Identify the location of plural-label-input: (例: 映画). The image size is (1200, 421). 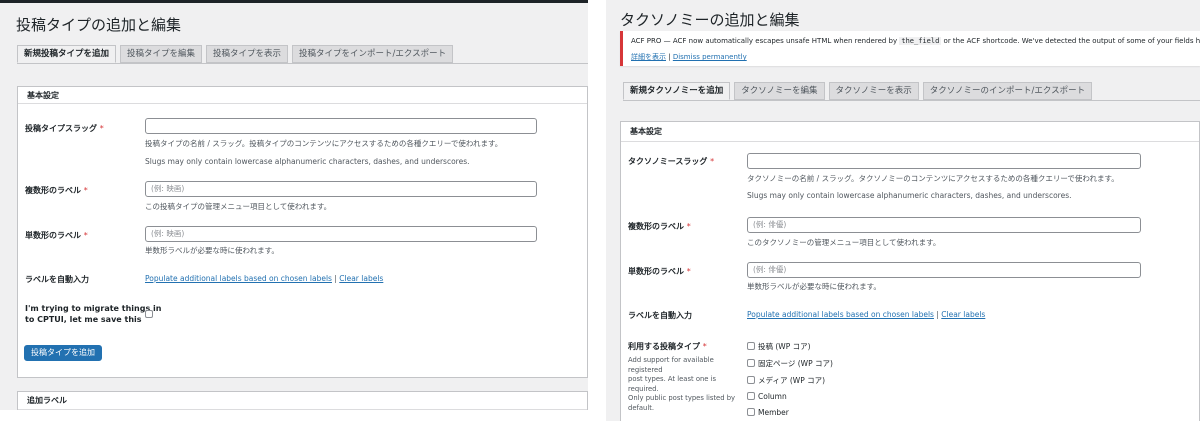
(341, 189).